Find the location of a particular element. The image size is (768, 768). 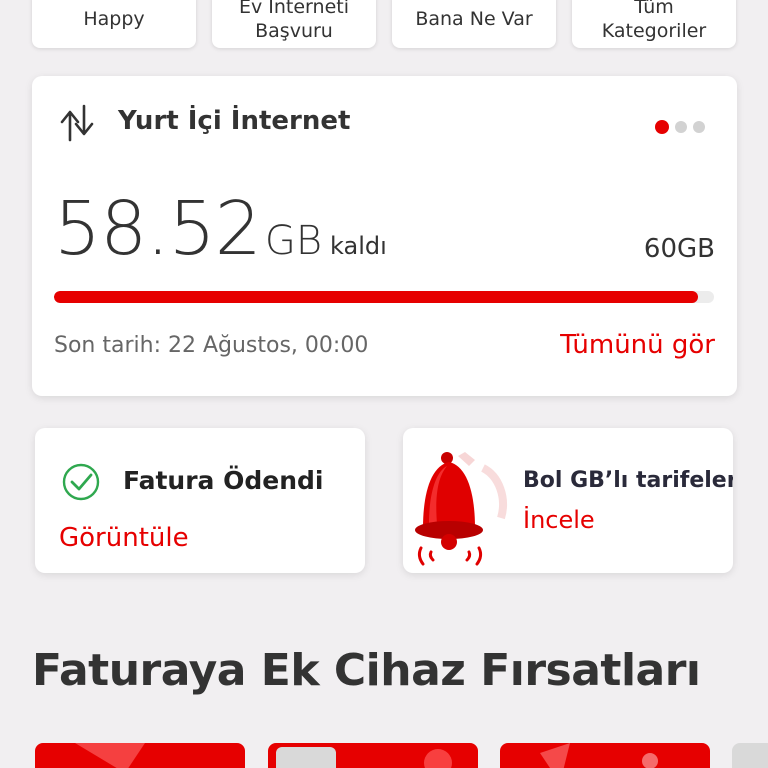

category-tum-kategoriler: Tüm Kategoriler is located at coordinates (654, 24).